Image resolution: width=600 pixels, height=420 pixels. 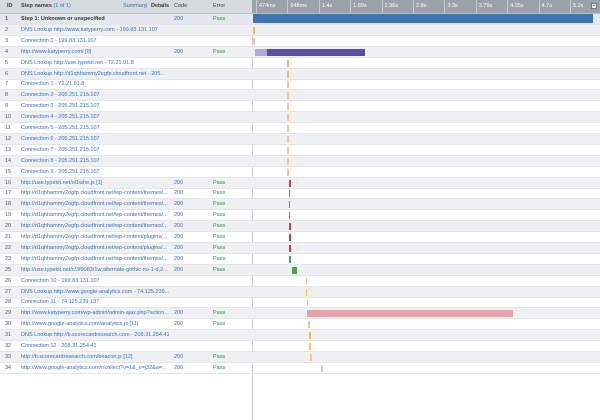 I want to click on request-name-link: Connection 2 - 205.251.215.107, so click(x=95, y=95).